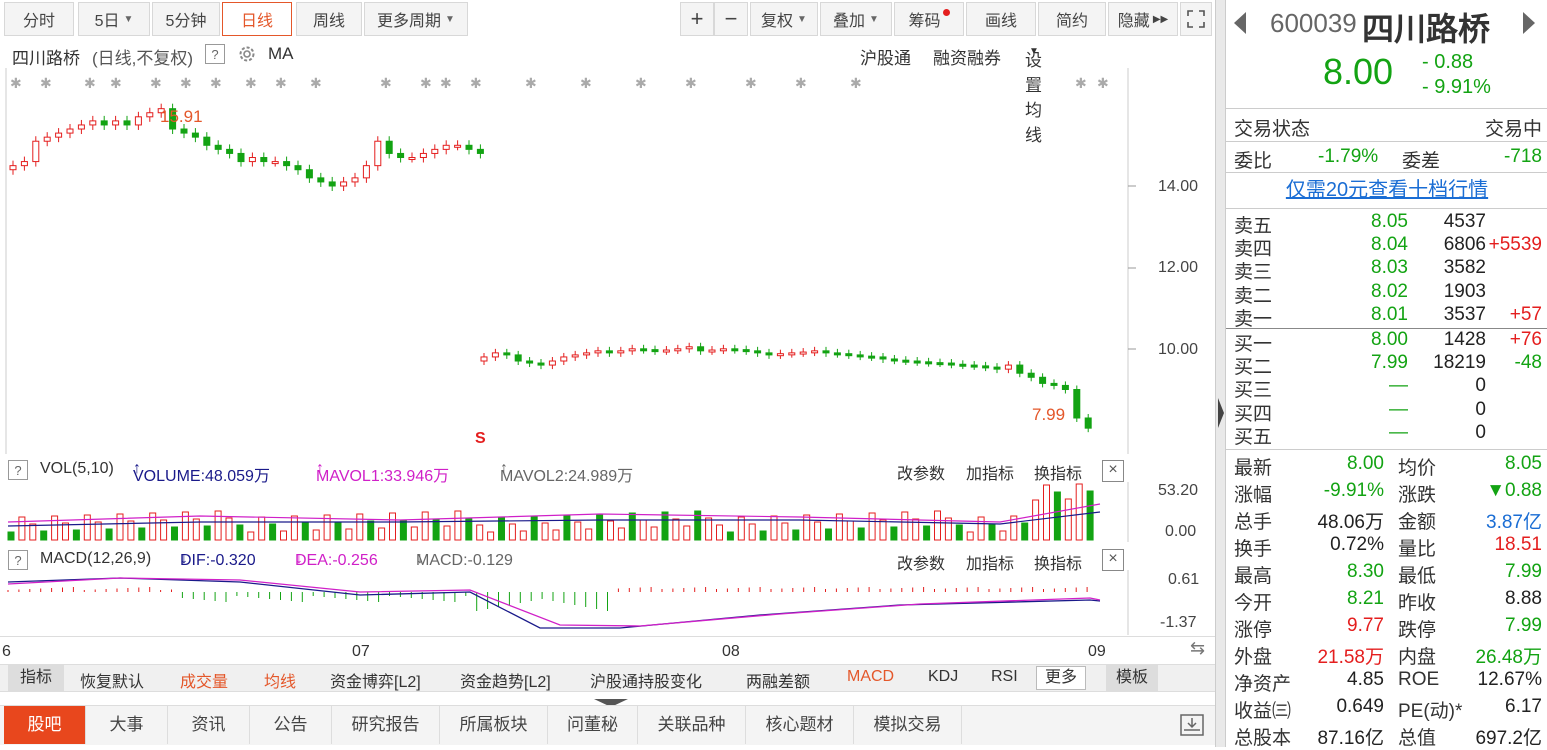 The height and width of the screenshot is (750, 1547). What do you see at coordinates (1523, 463) in the screenshot?
I see `stat-value: 8.05` at bounding box center [1523, 463].